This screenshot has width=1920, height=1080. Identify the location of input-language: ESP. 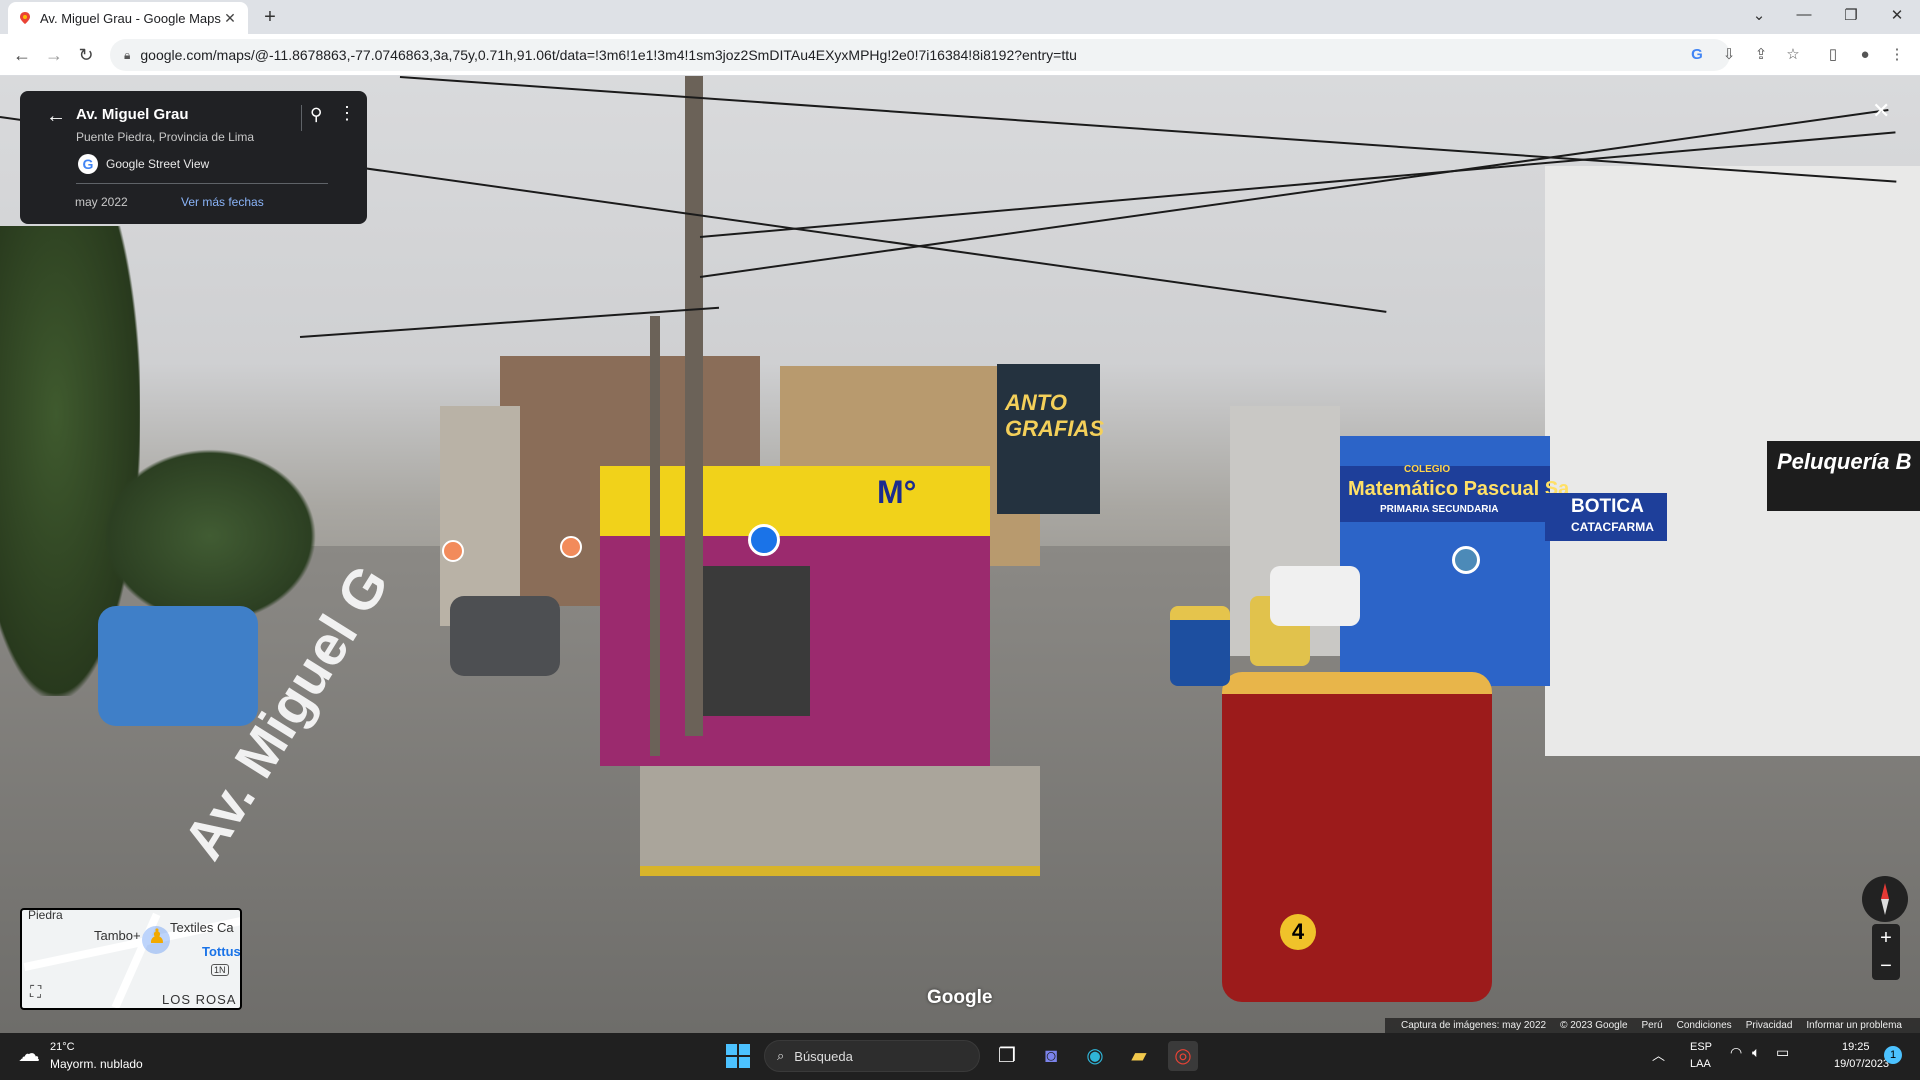
(1701, 1047).